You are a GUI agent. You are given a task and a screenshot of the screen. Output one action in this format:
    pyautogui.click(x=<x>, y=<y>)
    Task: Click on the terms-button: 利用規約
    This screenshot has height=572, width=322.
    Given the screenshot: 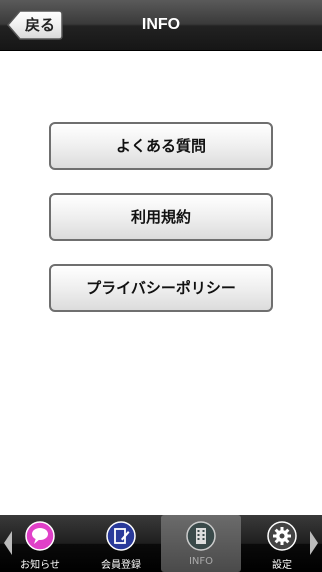 What is the action you would take?
    pyautogui.click(x=161, y=217)
    